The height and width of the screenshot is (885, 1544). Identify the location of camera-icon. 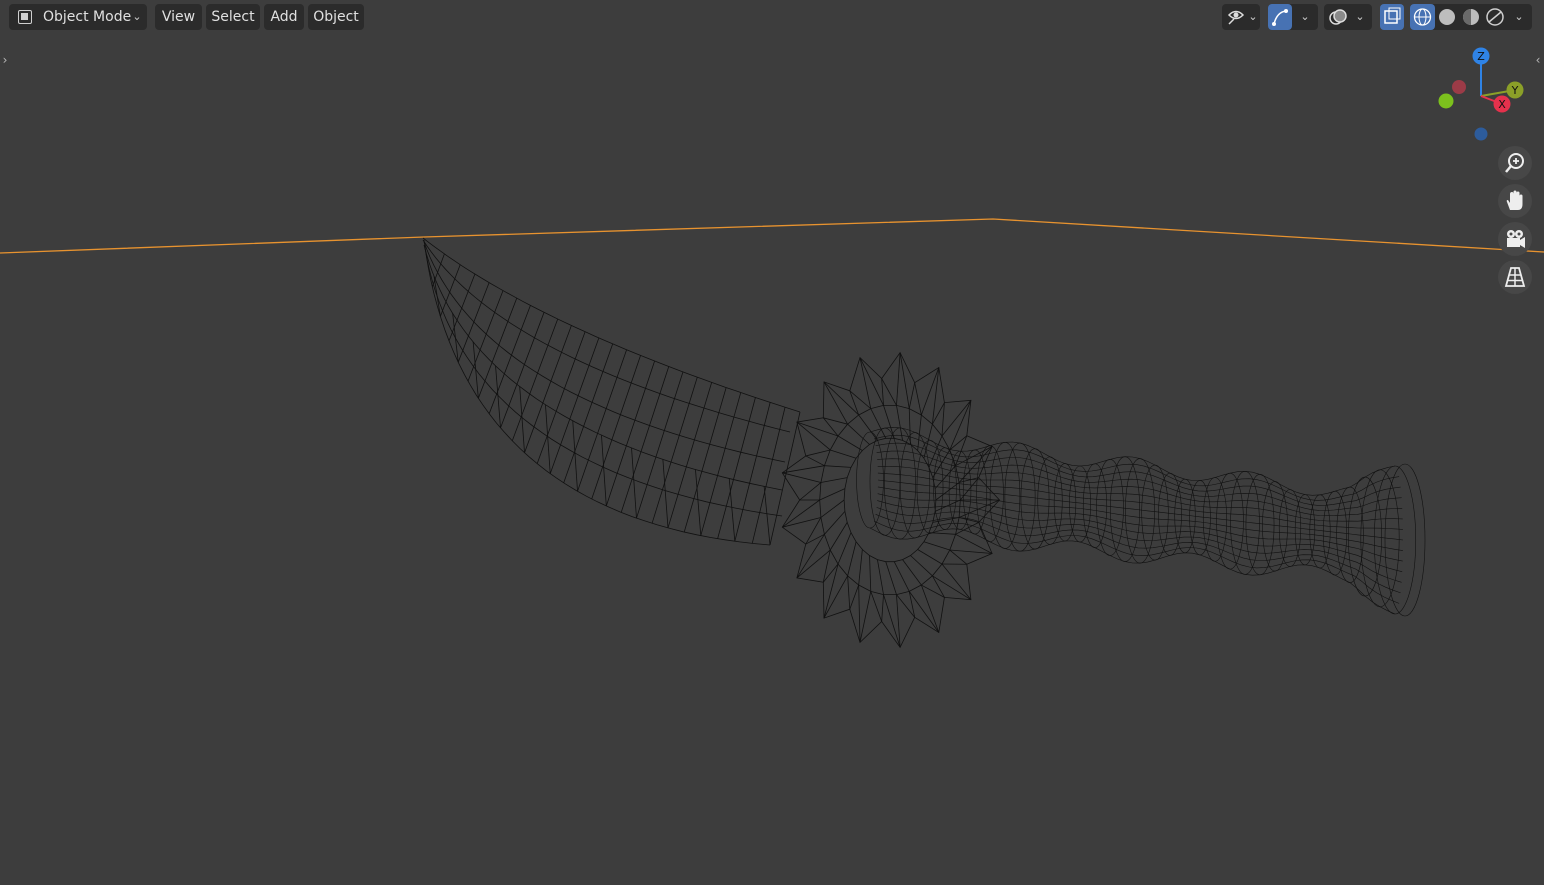
(1516, 239).